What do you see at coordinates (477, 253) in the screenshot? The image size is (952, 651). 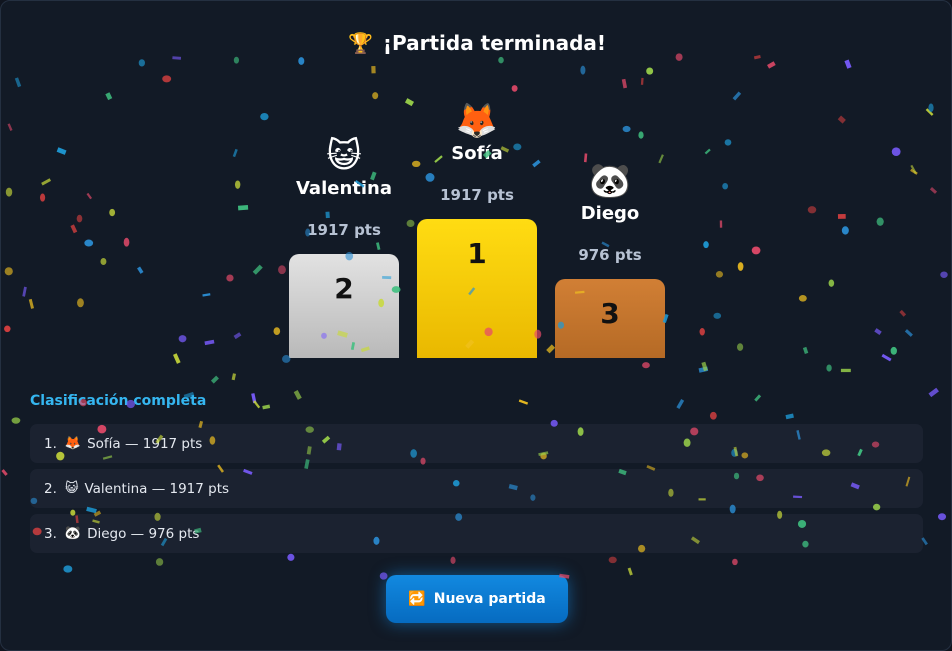 I see `place-number: 1` at bounding box center [477, 253].